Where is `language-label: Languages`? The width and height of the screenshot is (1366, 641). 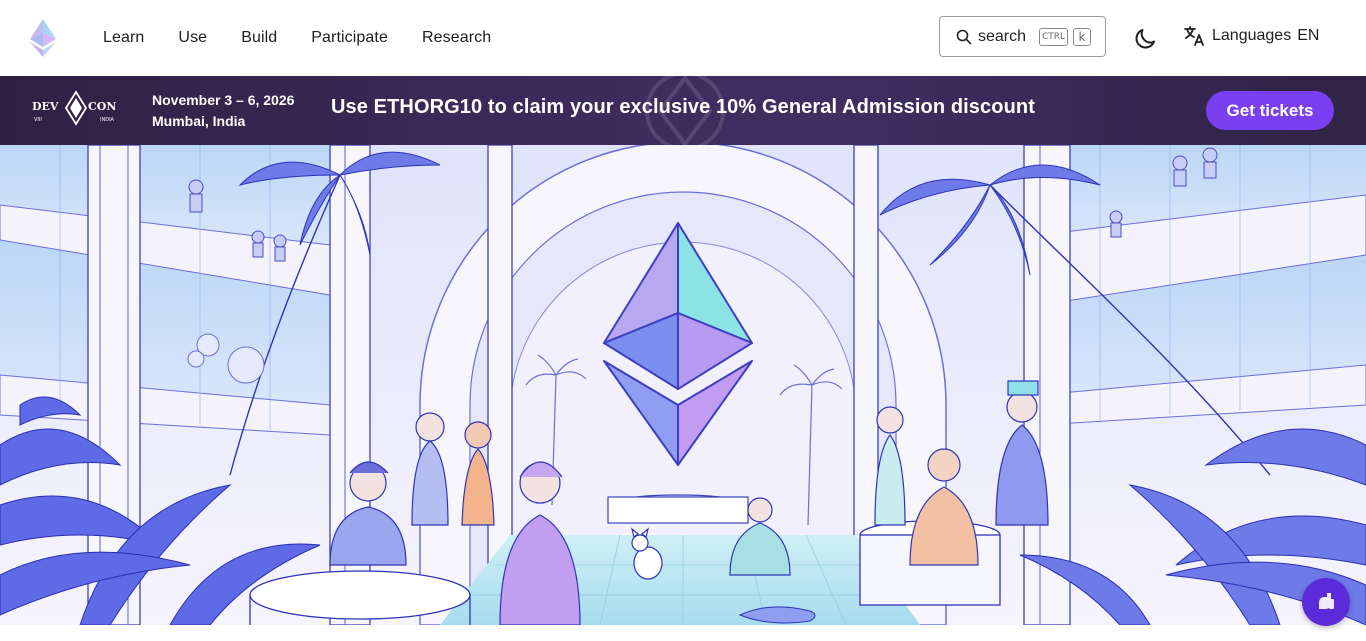
language-label: Languages is located at coordinates (1252, 35).